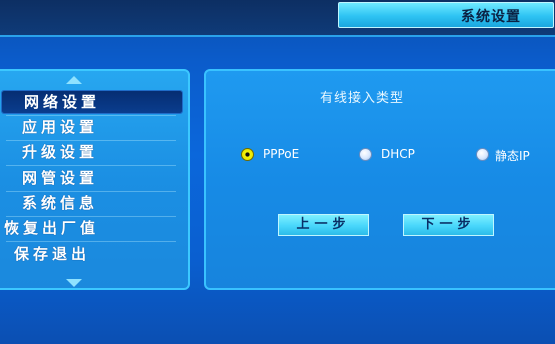  Describe the element at coordinates (281, 154) in the screenshot. I see `radio-label: PPPoE` at that location.